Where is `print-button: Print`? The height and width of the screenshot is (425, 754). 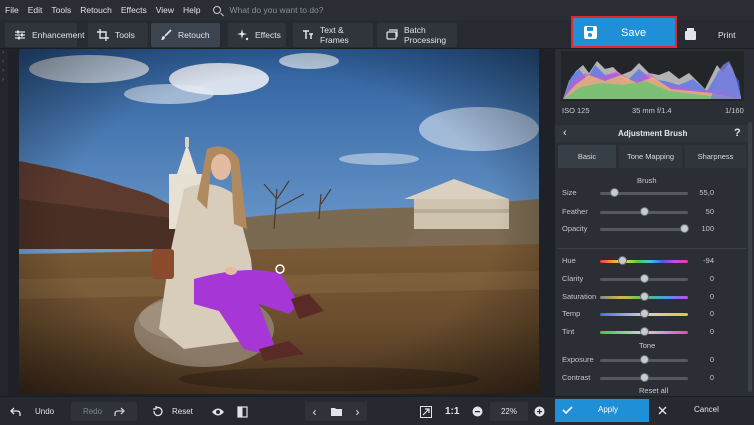 print-button: Print is located at coordinates (714, 35).